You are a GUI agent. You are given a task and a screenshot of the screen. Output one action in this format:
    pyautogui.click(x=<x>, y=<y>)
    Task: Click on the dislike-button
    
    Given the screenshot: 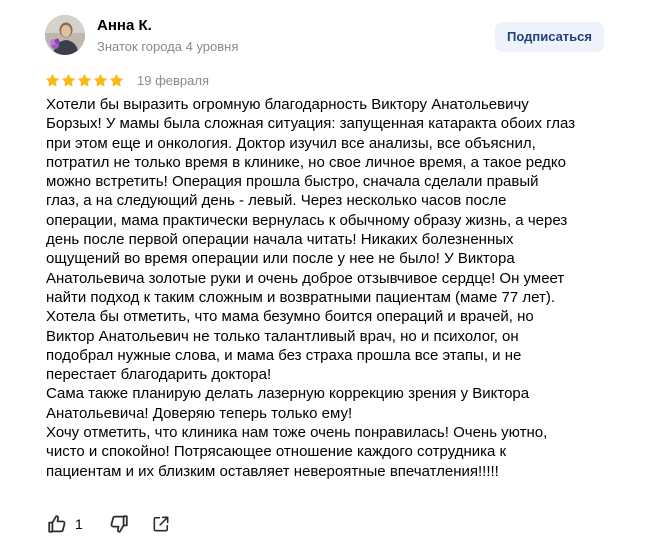 What is the action you would take?
    pyautogui.click(x=119, y=524)
    